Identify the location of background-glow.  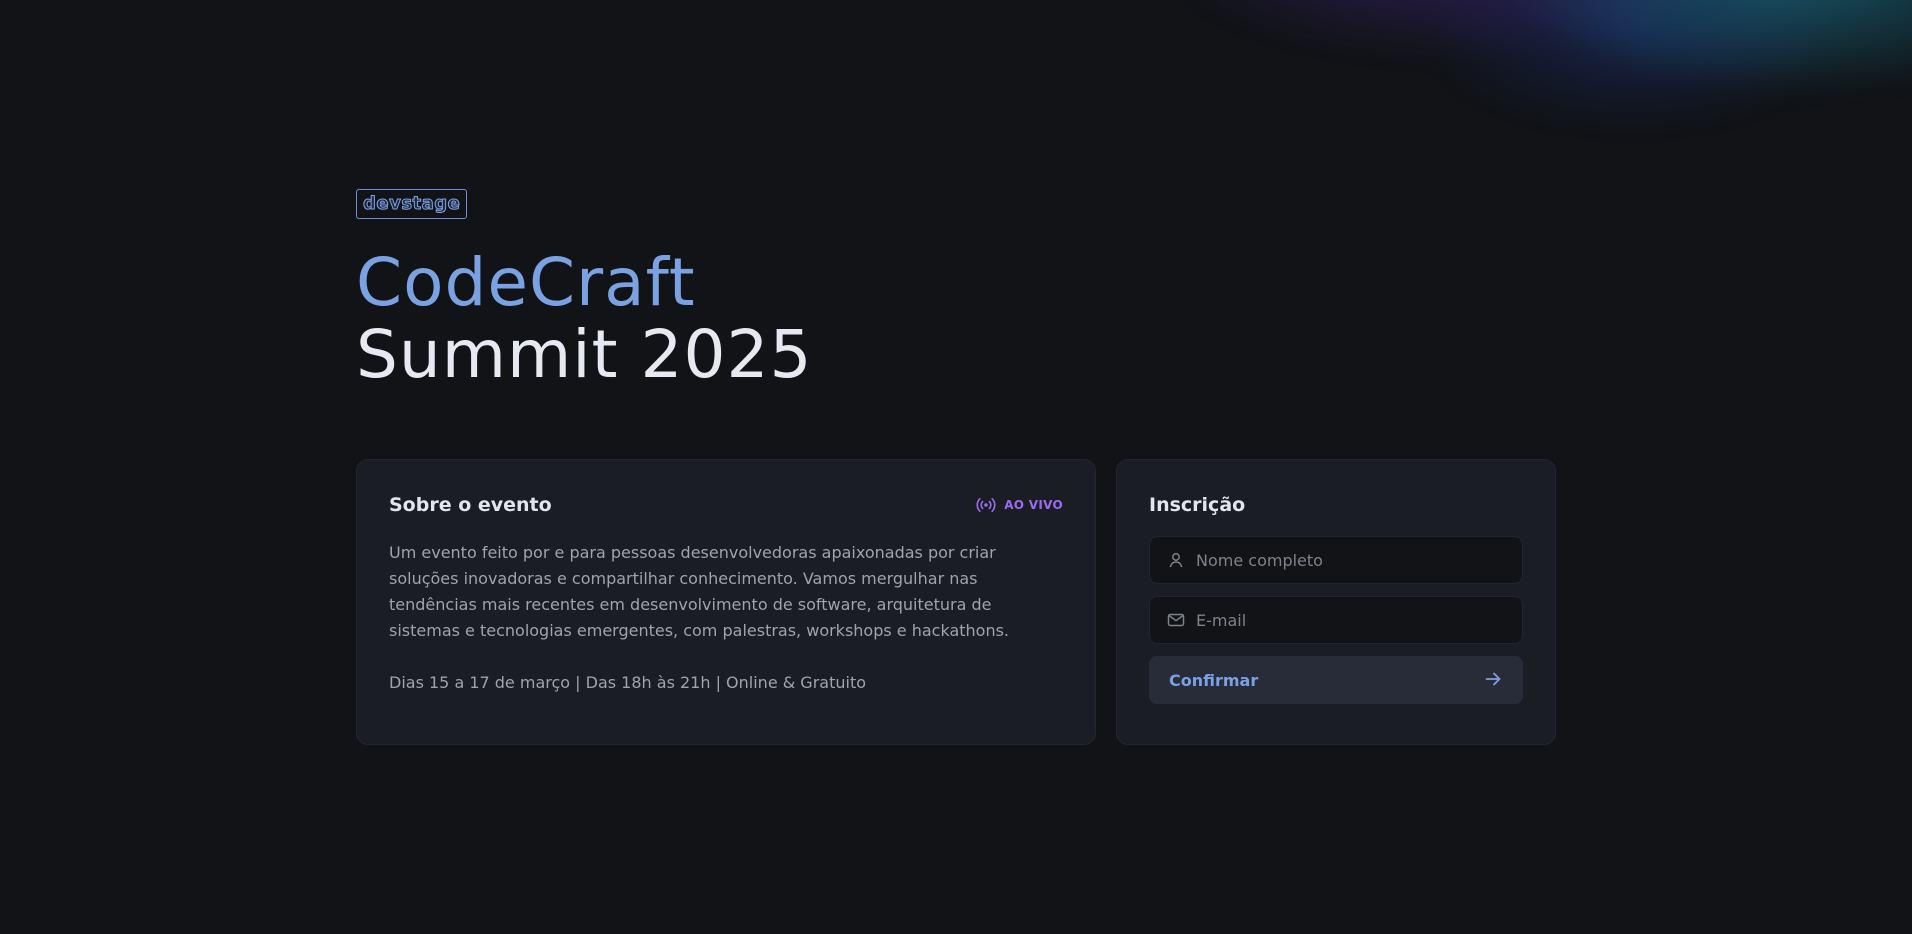
(1502, 100).